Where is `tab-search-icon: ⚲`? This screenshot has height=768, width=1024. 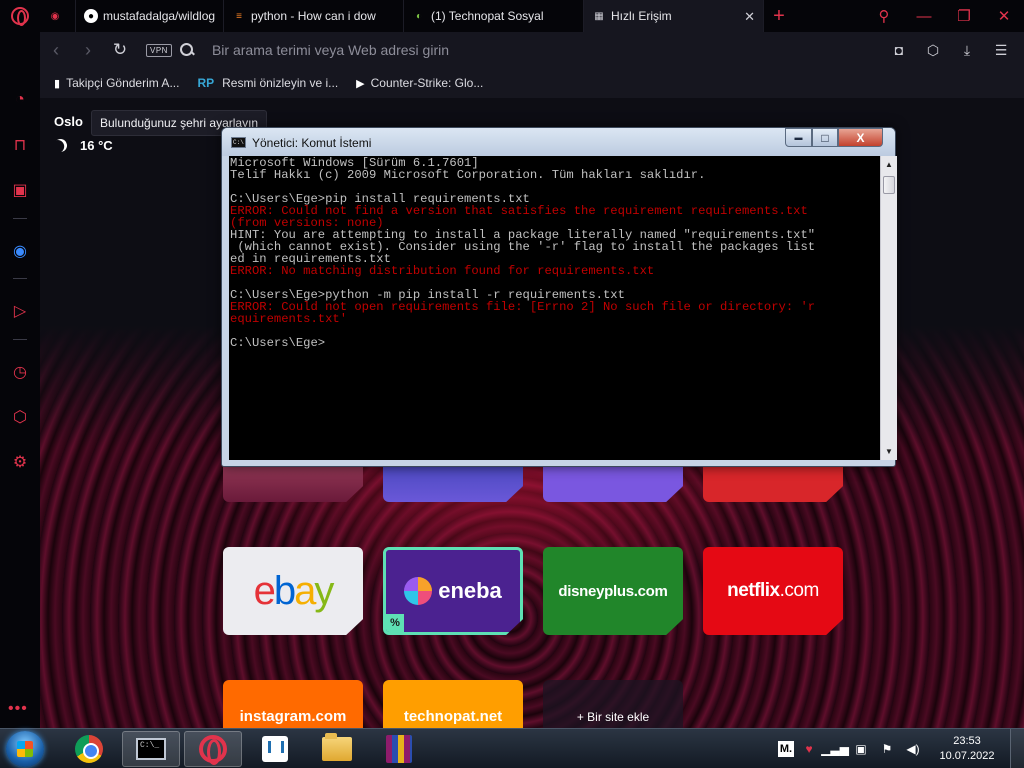 tab-search-icon: ⚲ is located at coordinates (884, 16).